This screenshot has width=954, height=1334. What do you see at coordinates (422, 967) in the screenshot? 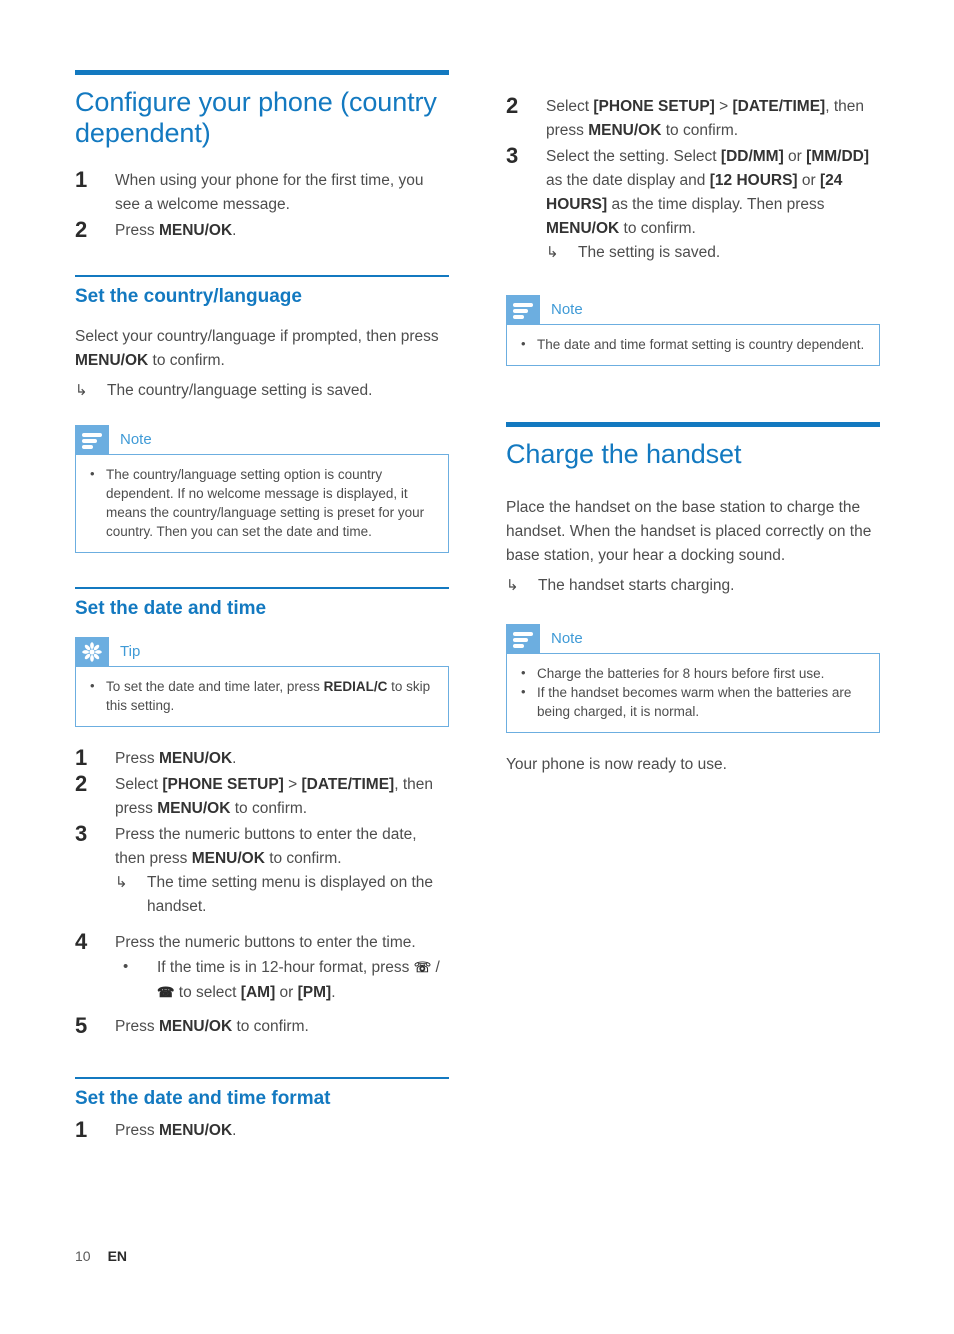
I see `nav-up-key-icon: ☏` at bounding box center [422, 967].